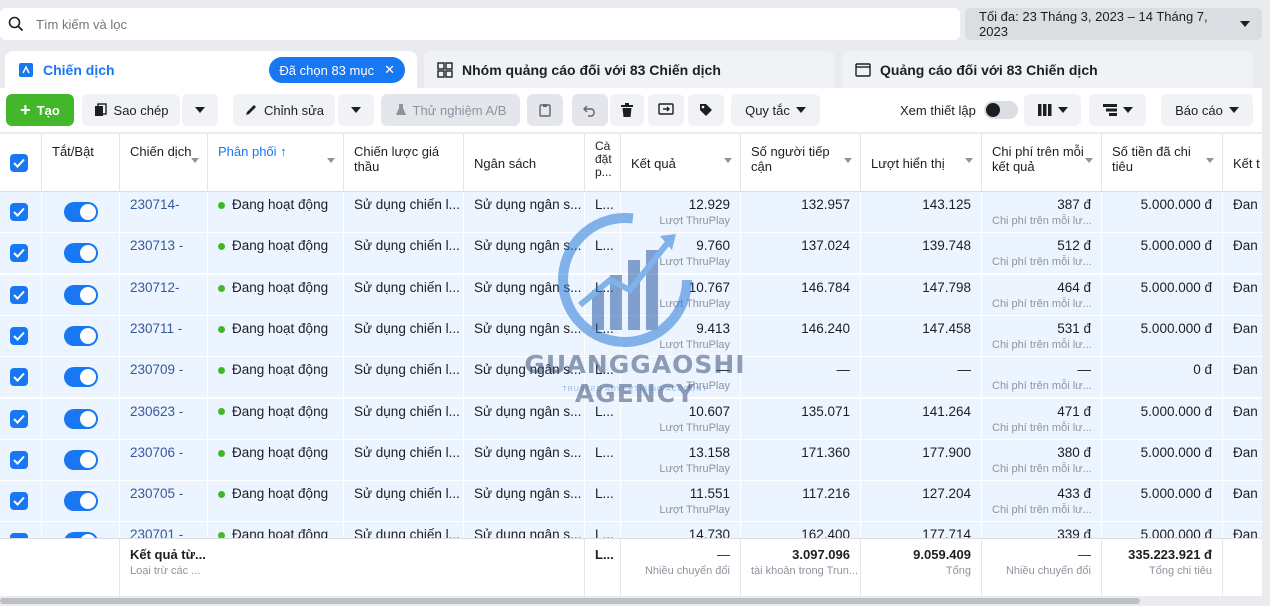 The image size is (1270, 606). Describe the element at coordinates (1199, 110) in the screenshot. I see `reports-label: Báo cáo` at that location.